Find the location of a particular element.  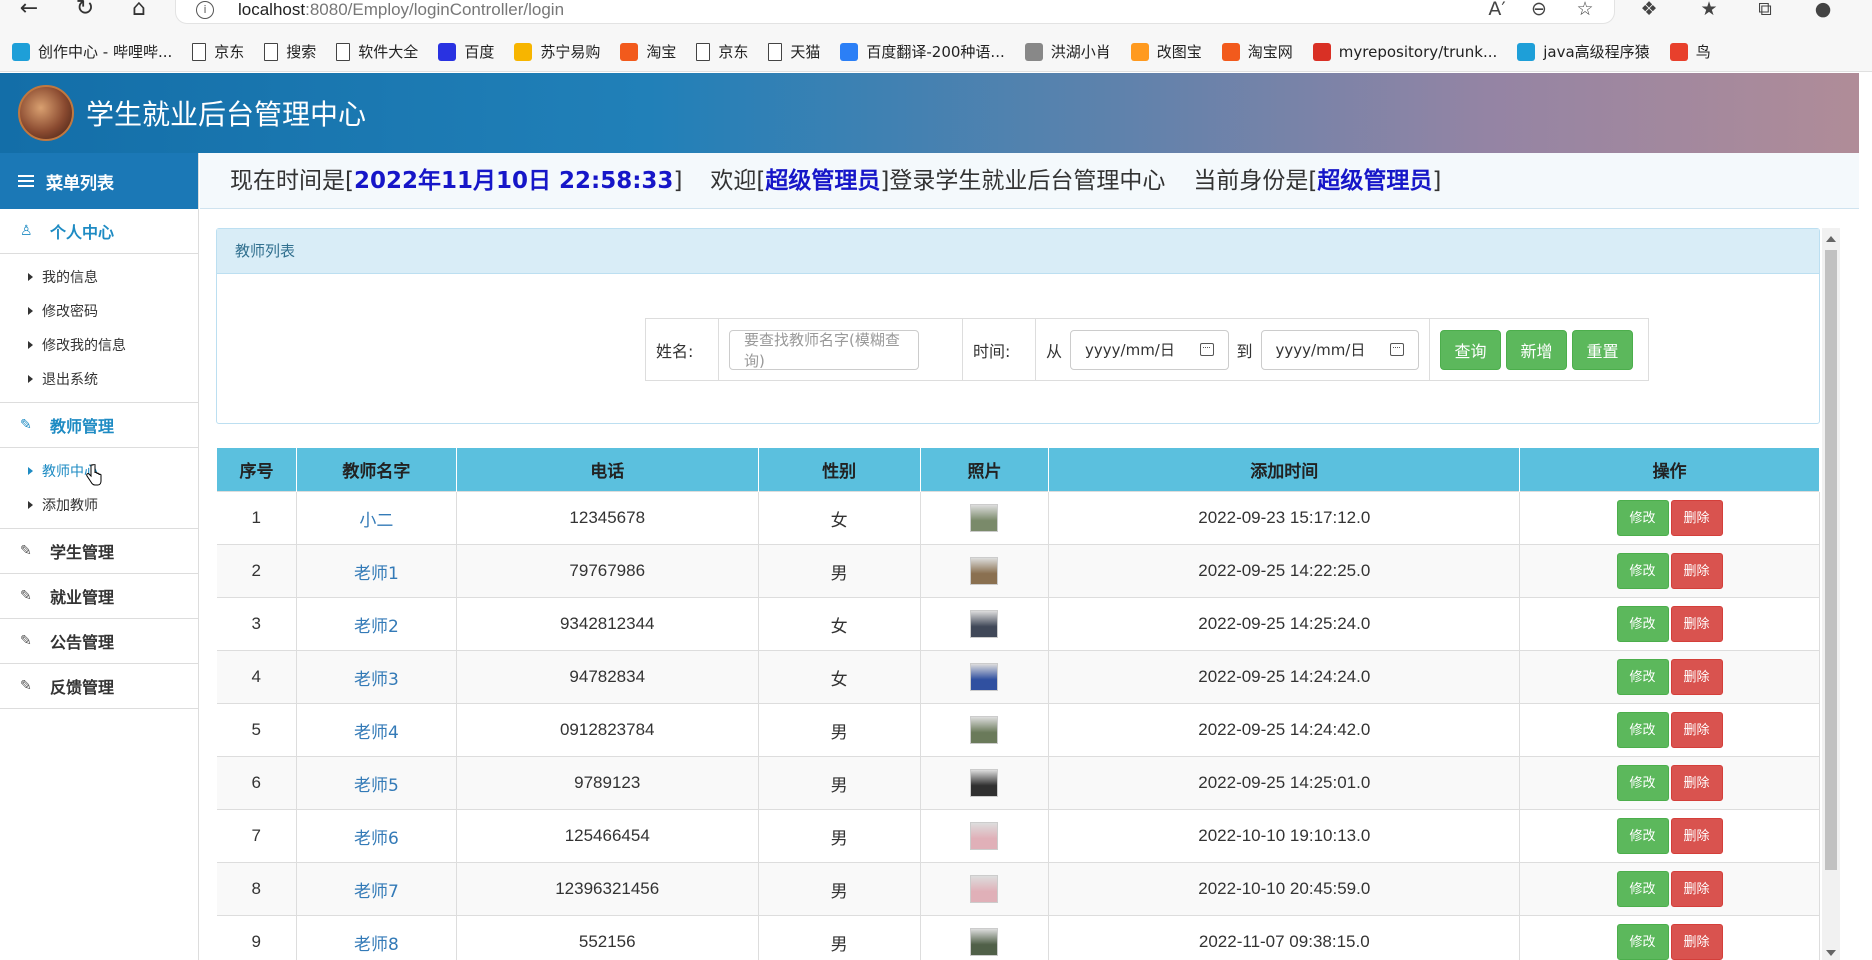

teacher-name-input: 要查找教师名字(模糊查询) is located at coordinates (824, 349).